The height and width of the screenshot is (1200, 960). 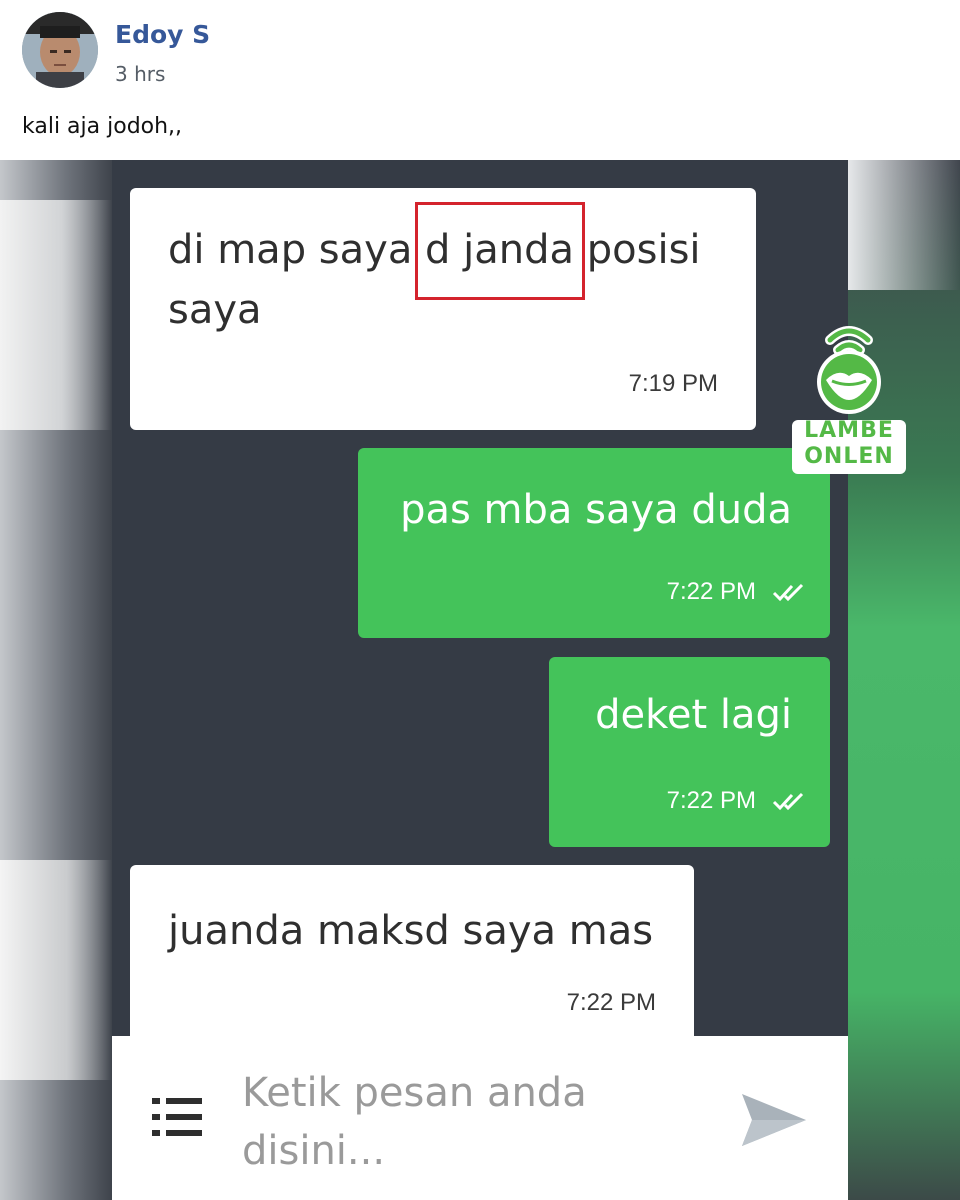 I want to click on message-time: 7:19 PM, so click(x=673, y=383).